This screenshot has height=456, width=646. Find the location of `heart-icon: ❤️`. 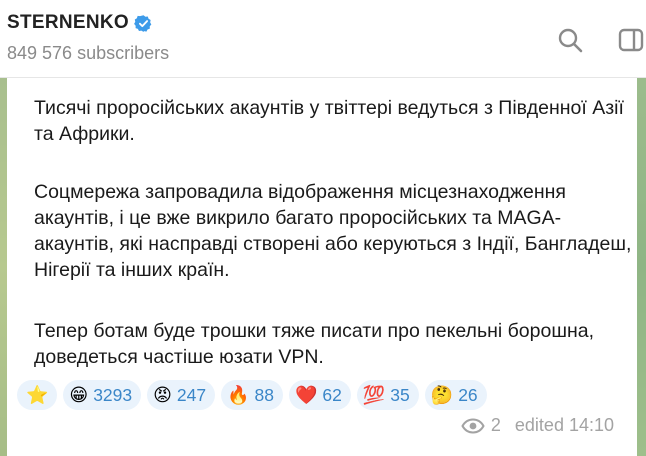

heart-icon: ❤️ is located at coordinates (306, 395).